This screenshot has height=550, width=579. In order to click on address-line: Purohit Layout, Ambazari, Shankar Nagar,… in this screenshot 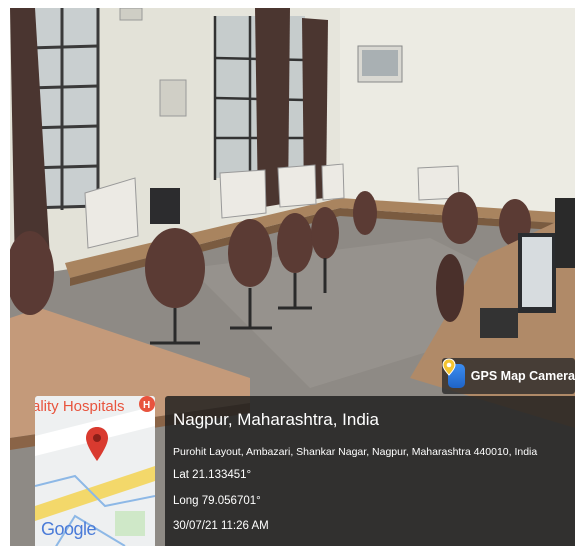, I will do `click(355, 452)`.